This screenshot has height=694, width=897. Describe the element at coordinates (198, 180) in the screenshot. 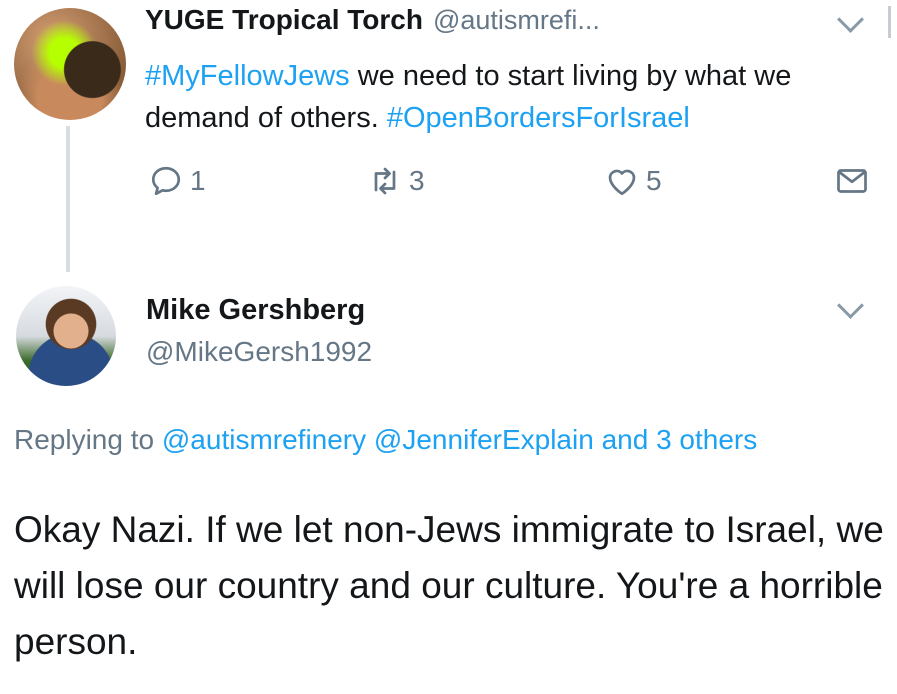

I see `reply-count: 1` at that location.